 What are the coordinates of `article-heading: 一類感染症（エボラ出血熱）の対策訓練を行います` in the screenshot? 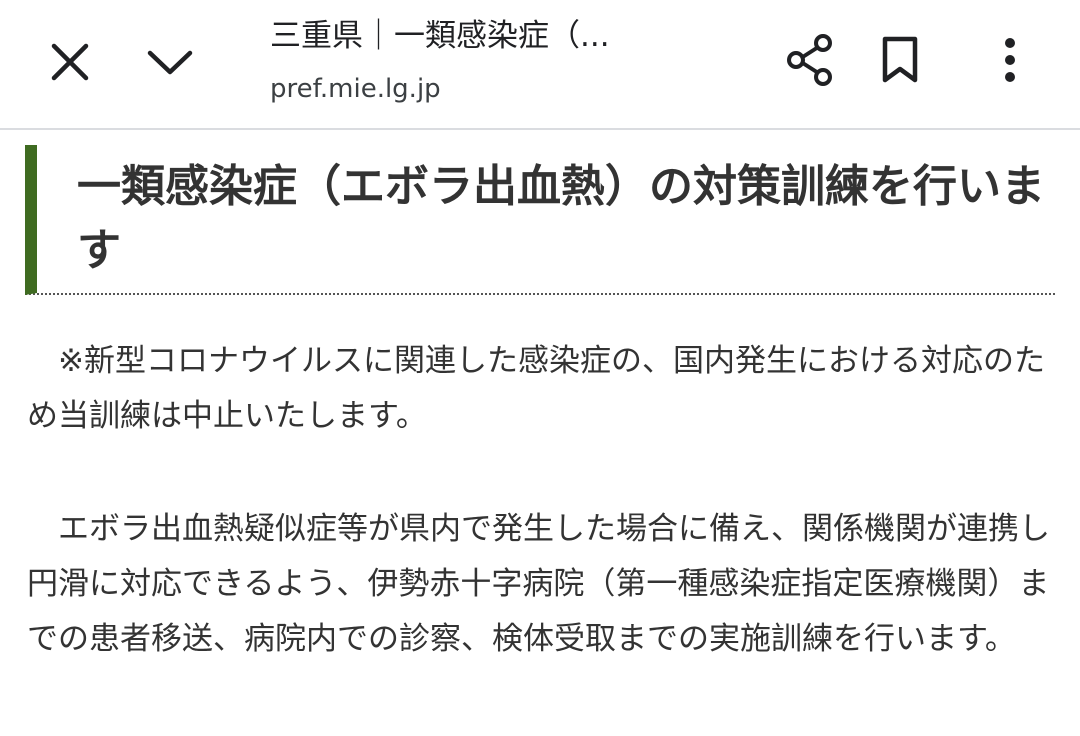 It's located at (561, 218).